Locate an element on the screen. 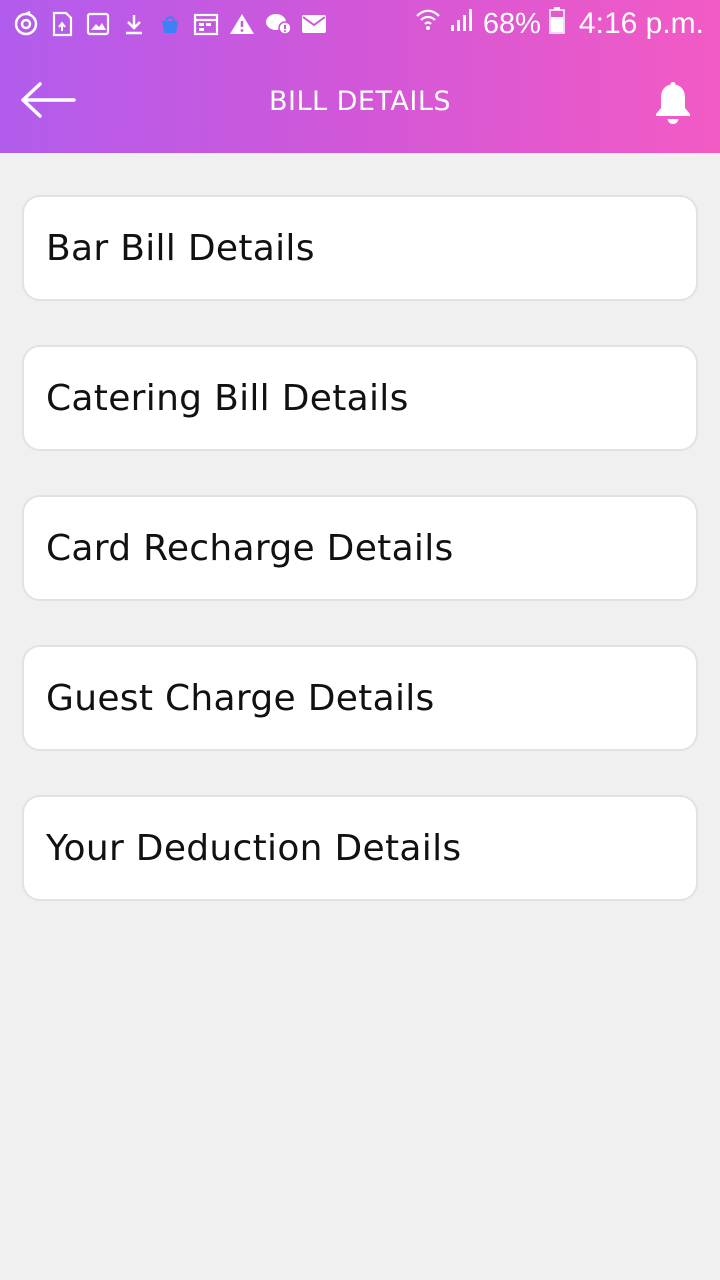 Image resolution: width=720 pixels, height=1280 pixels. page-title: BILL DETAILS is located at coordinates (359, 101).